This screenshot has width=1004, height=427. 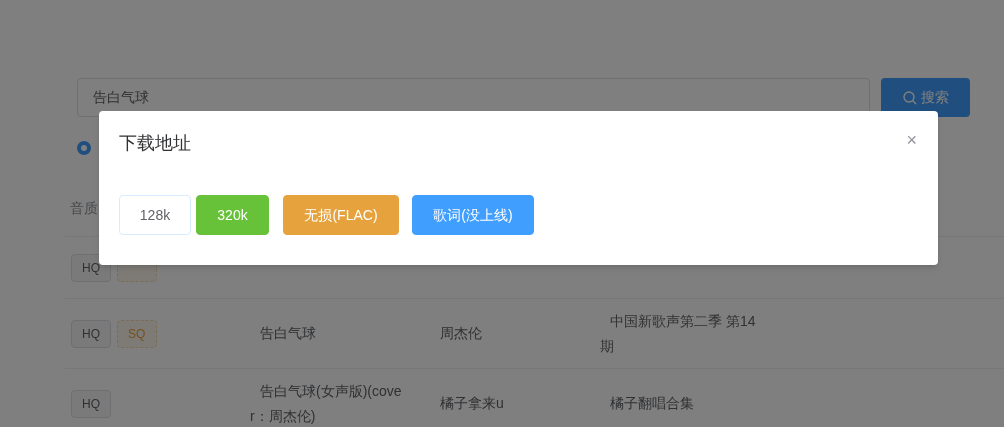 I want to click on radio-button, so click(x=84, y=148).